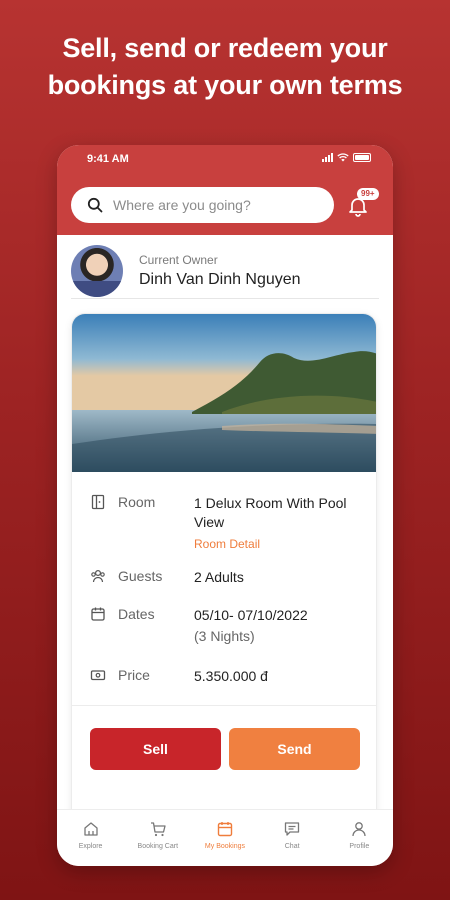 The image size is (450, 900). What do you see at coordinates (279, 626) in the screenshot?
I see `dates-value: 05/10- 07/10/2022 (3 Nights)` at bounding box center [279, 626].